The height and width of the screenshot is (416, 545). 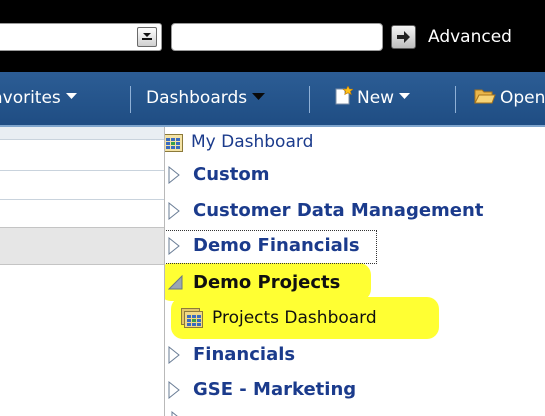 I want to click on nav-new-menu: New, so click(x=372, y=98).